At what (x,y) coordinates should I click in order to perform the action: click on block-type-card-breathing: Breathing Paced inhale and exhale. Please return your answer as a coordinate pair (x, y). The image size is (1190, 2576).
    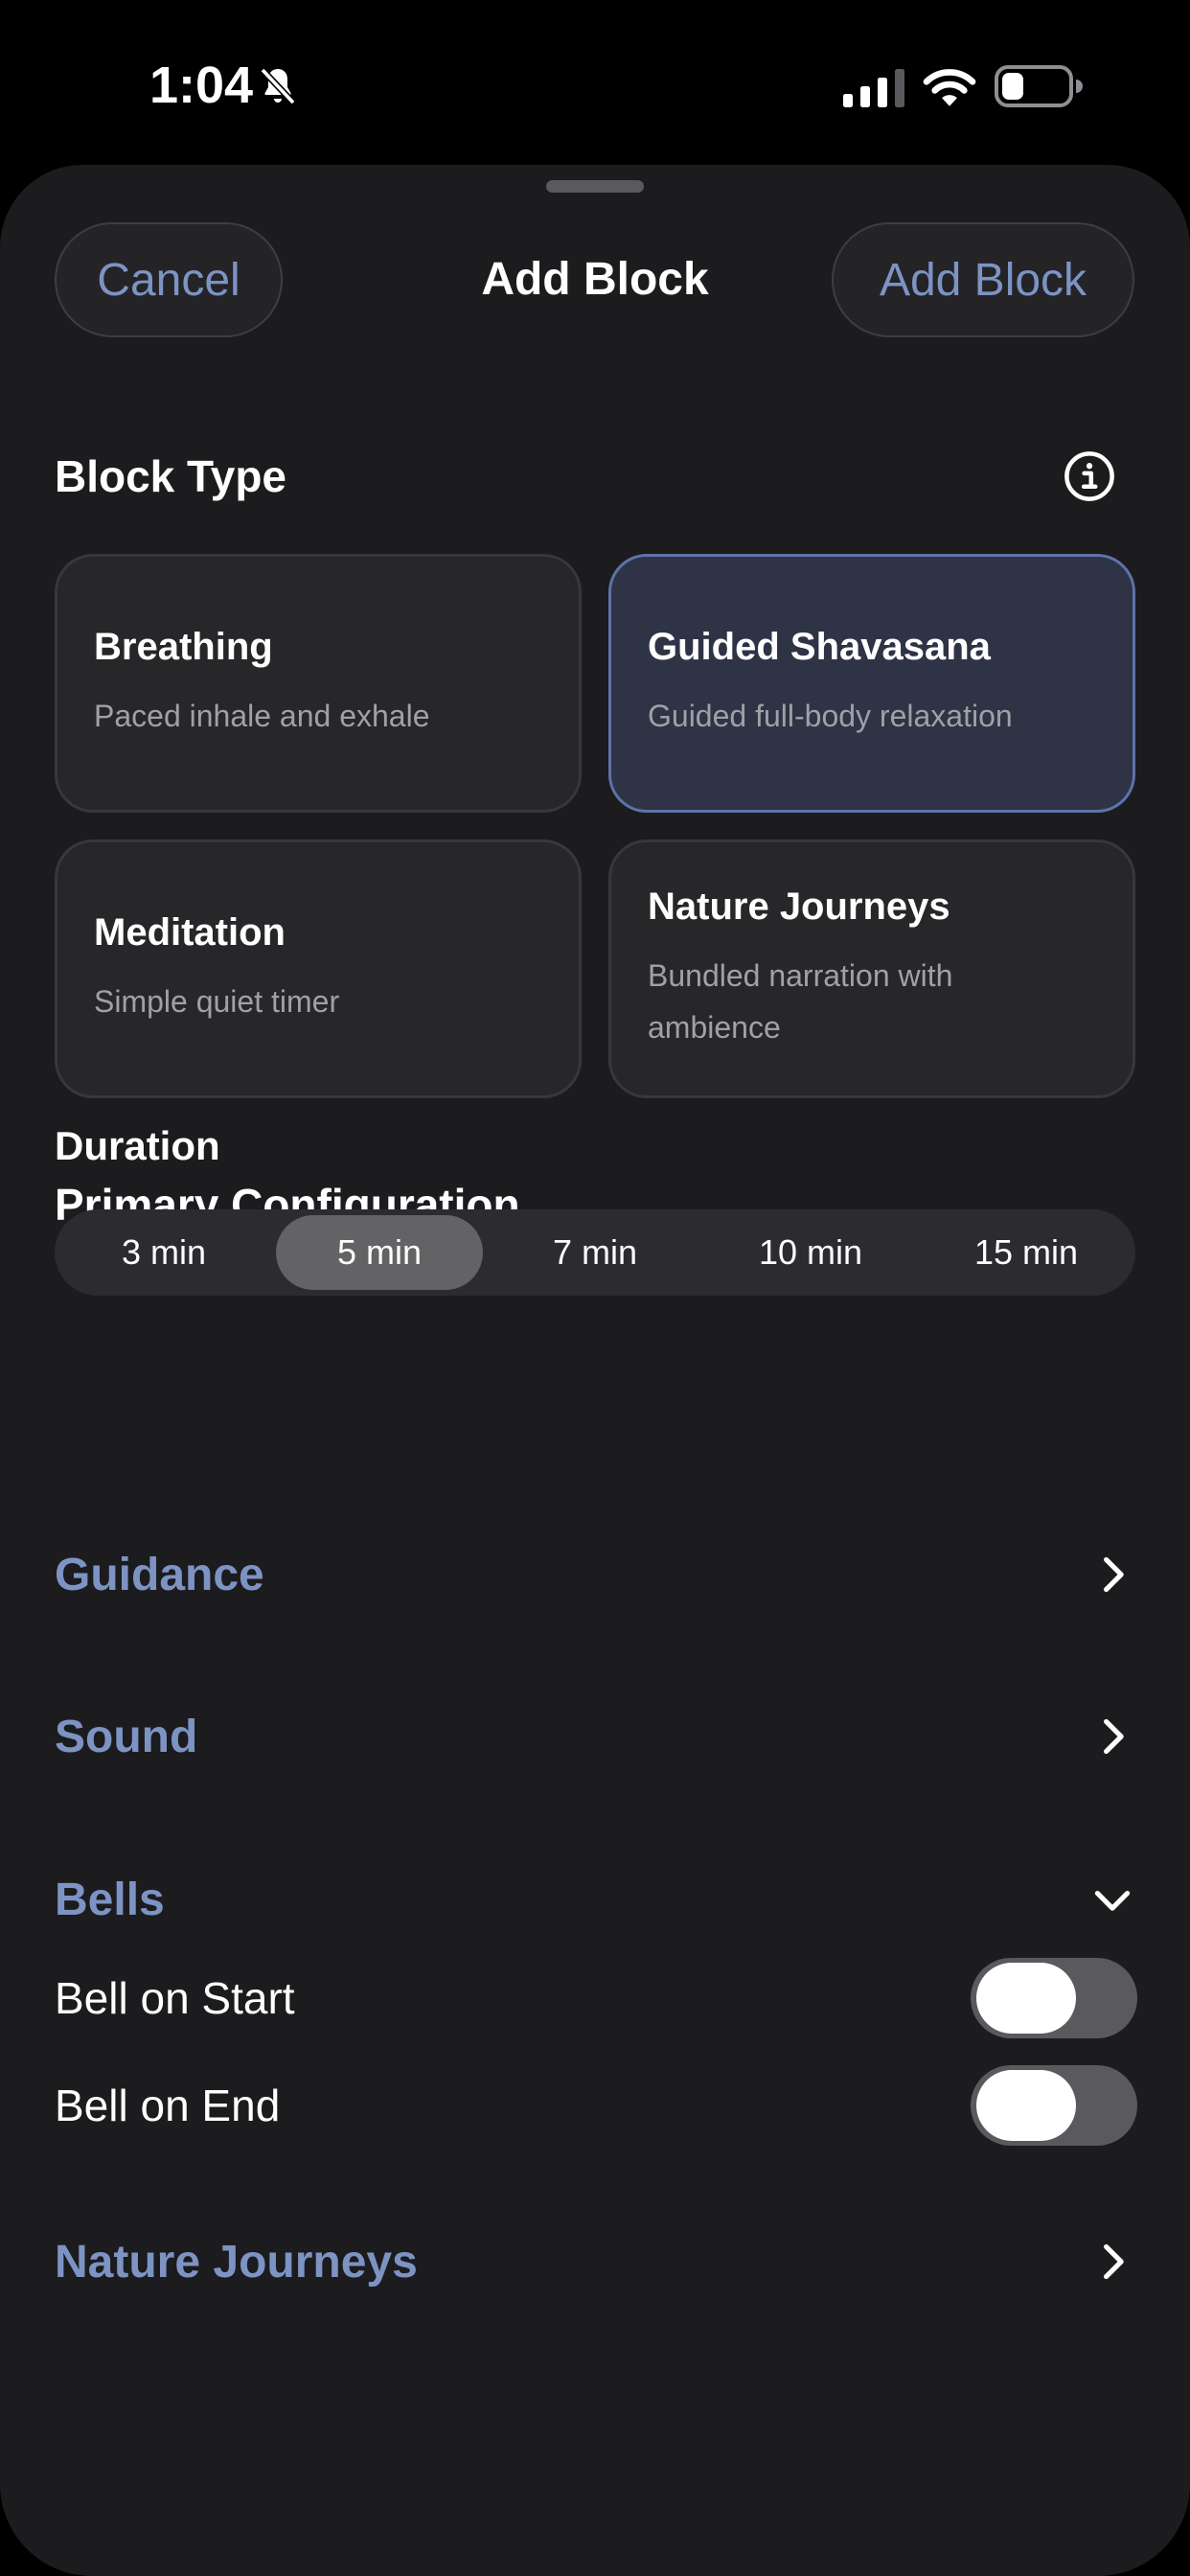
    Looking at the image, I should click on (319, 683).